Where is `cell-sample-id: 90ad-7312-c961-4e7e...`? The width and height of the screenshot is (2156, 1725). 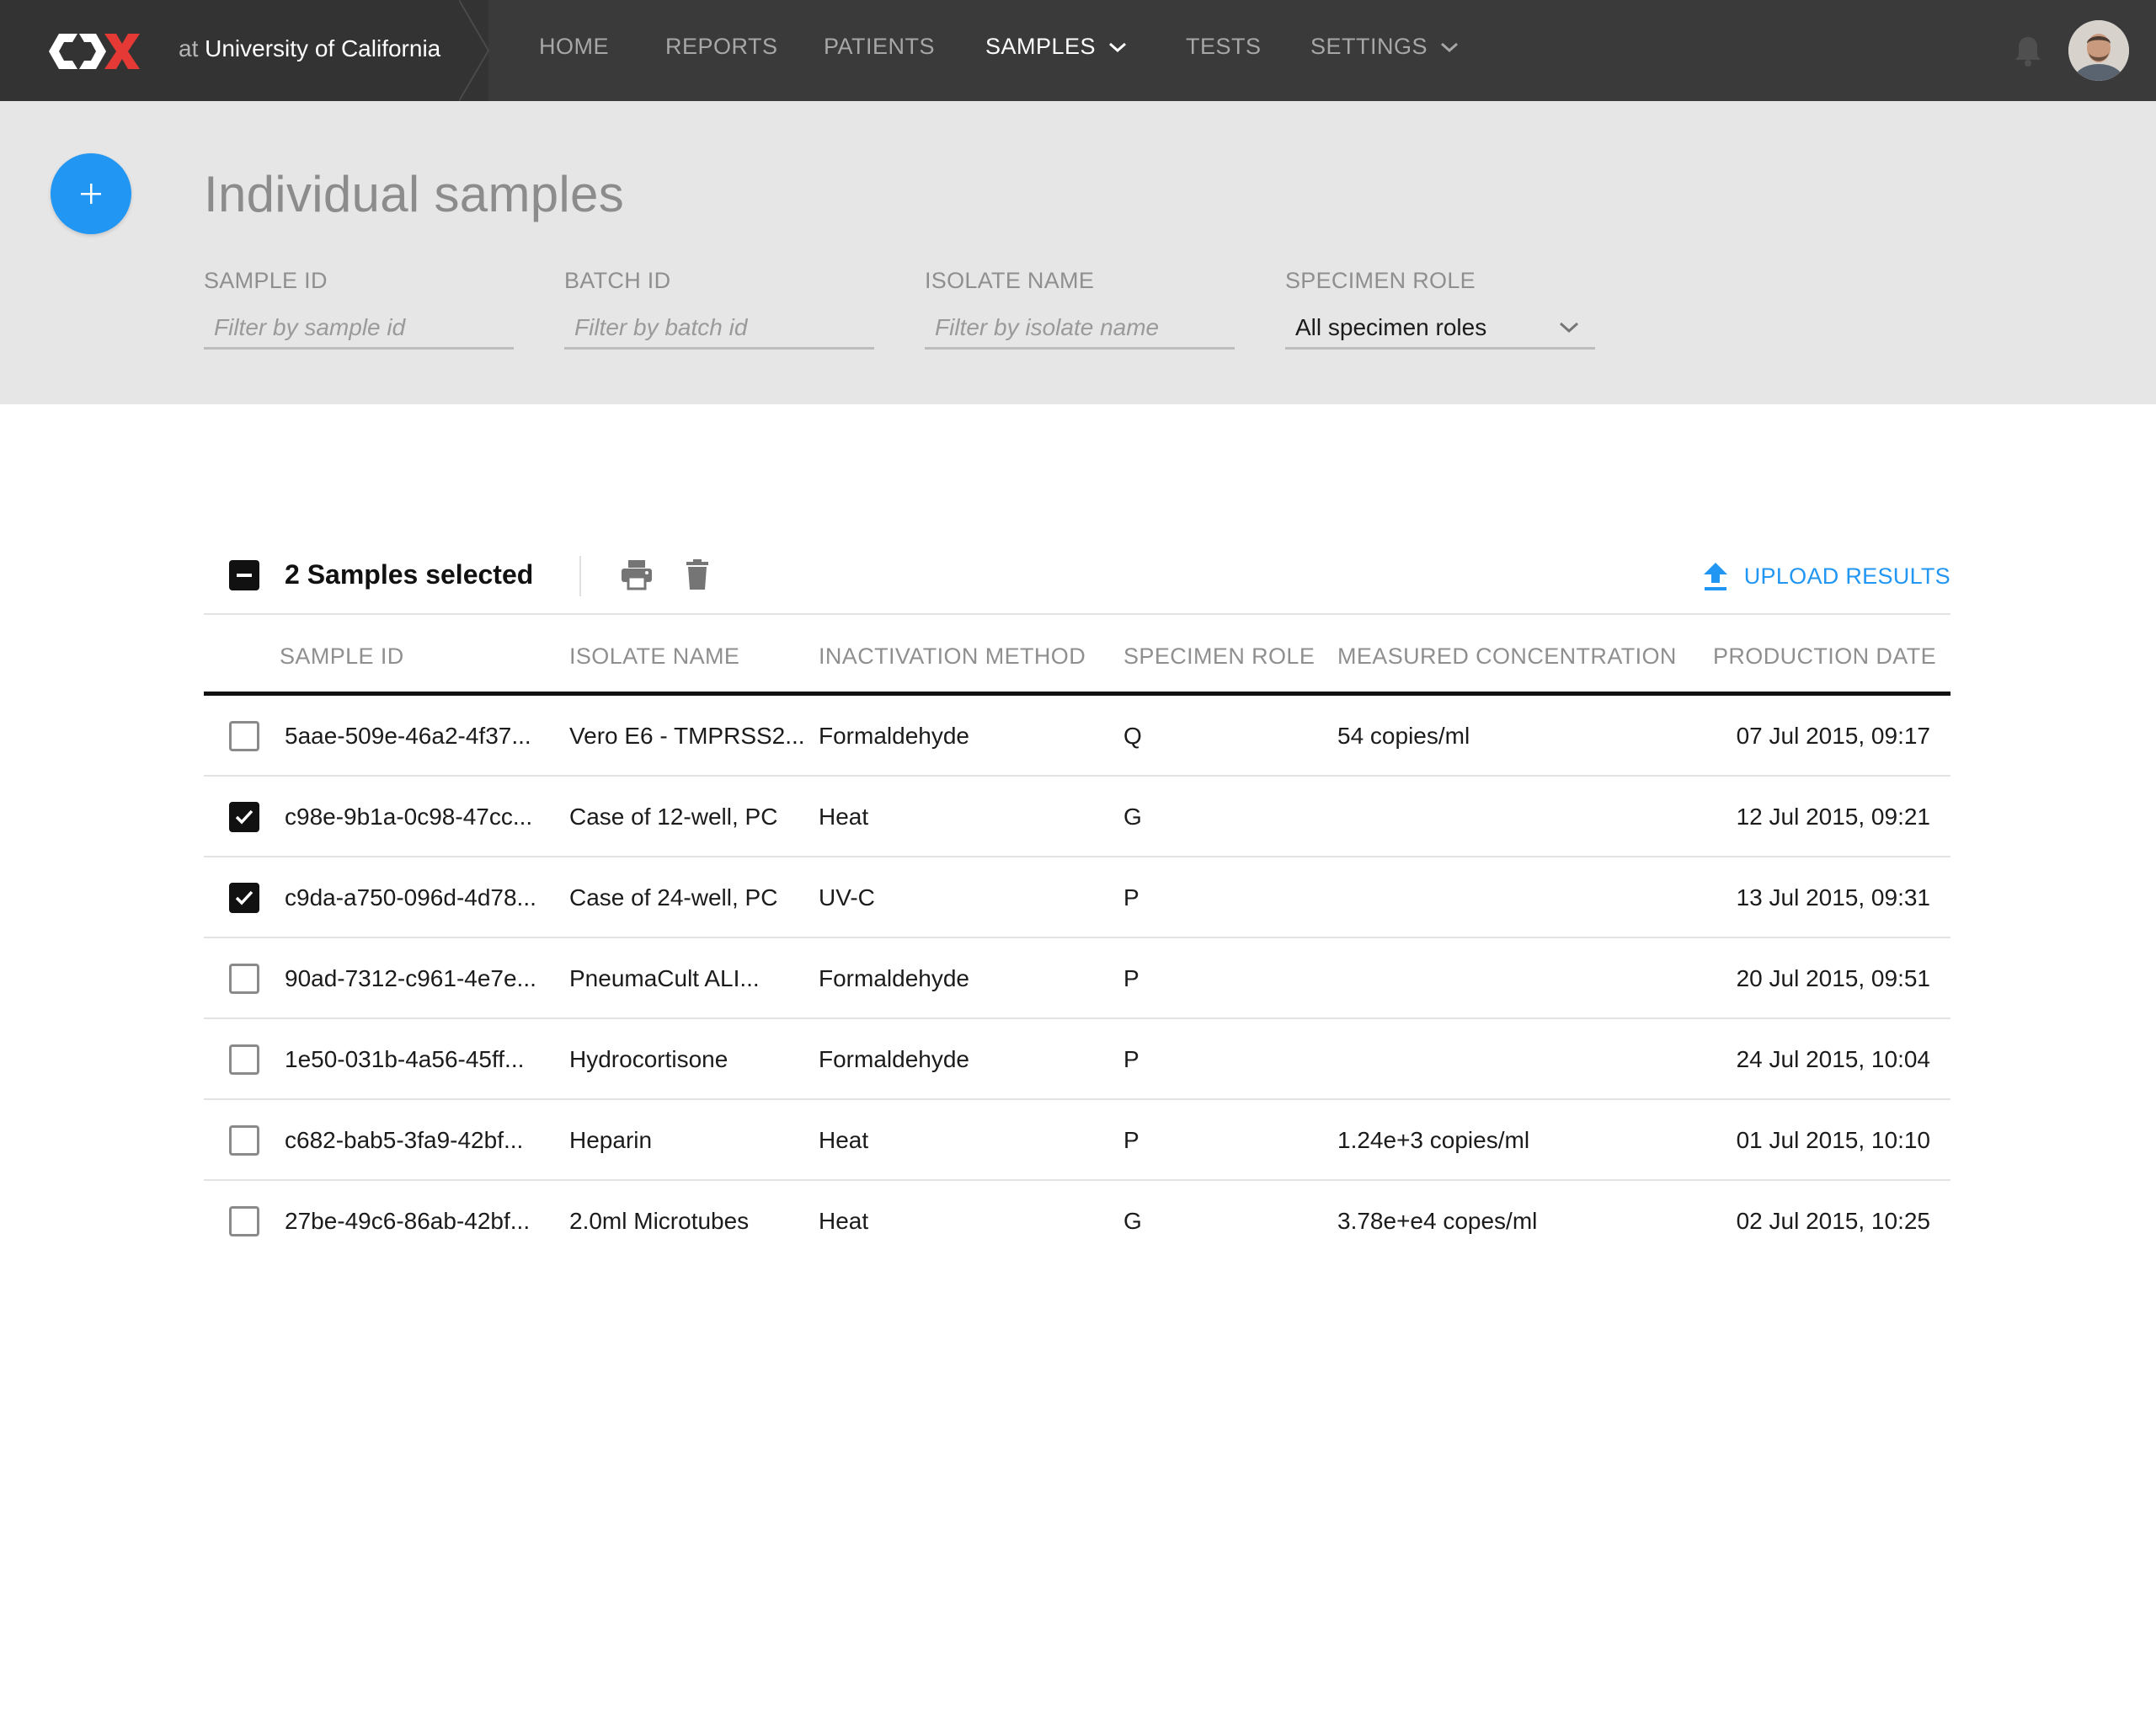 cell-sample-id: 90ad-7312-c961-4e7e... is located at coordinates (410, 978).